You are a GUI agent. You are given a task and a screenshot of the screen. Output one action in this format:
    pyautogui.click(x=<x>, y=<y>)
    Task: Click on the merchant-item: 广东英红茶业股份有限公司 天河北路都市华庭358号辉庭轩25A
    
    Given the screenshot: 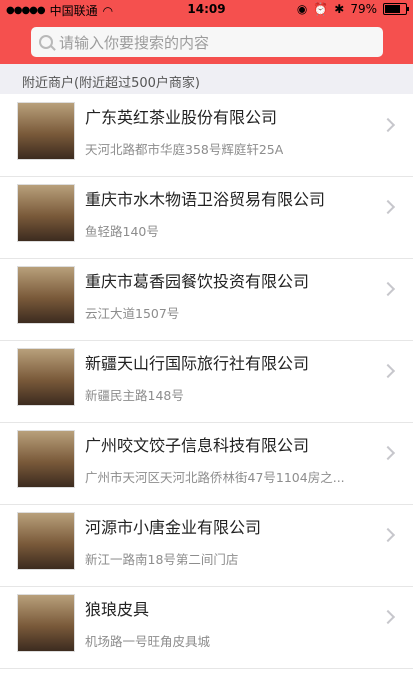 What is the action you would take?
    pyautogui.click(x=206, y=135)
    